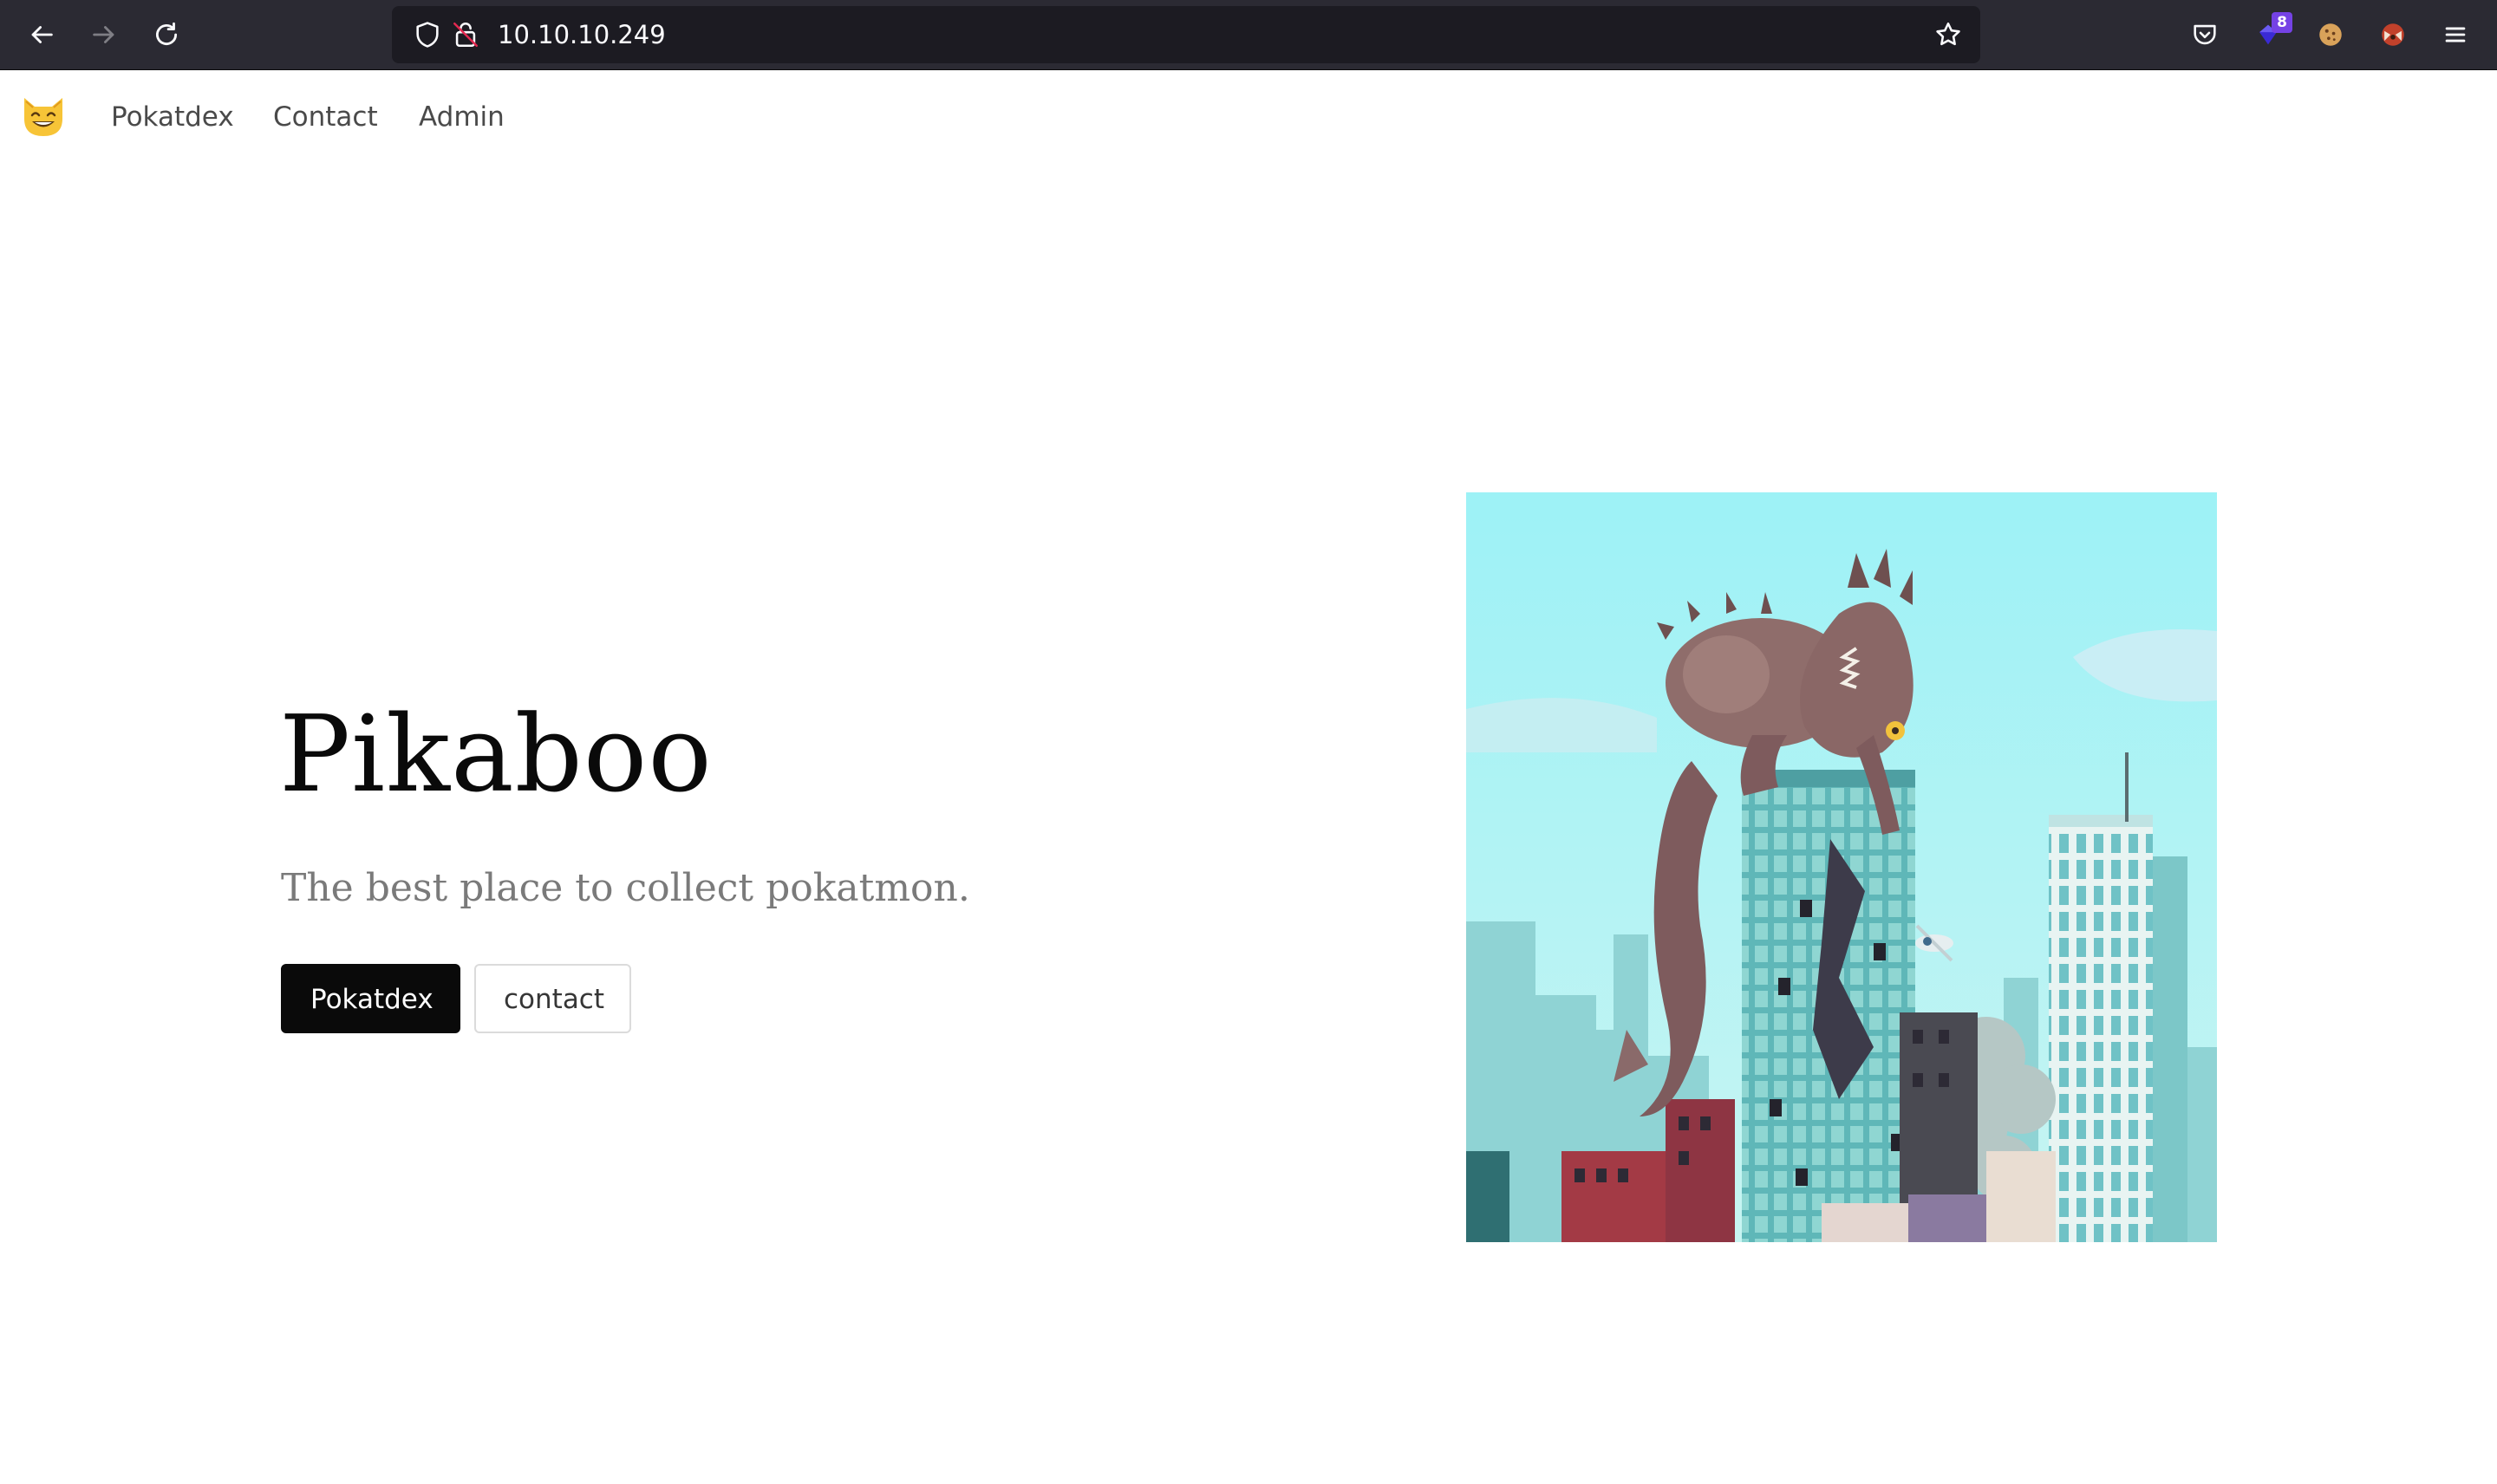  What do you see at coordinates (466, 34) in the screenshot?
I see `insecure-lock-icon` at bounding box center [466, 34].